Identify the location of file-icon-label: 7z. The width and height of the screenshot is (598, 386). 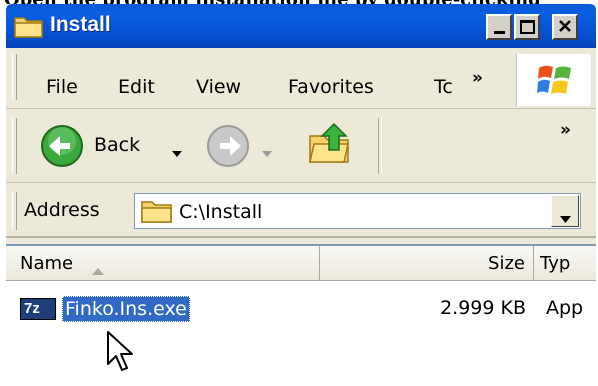
(32, 308).